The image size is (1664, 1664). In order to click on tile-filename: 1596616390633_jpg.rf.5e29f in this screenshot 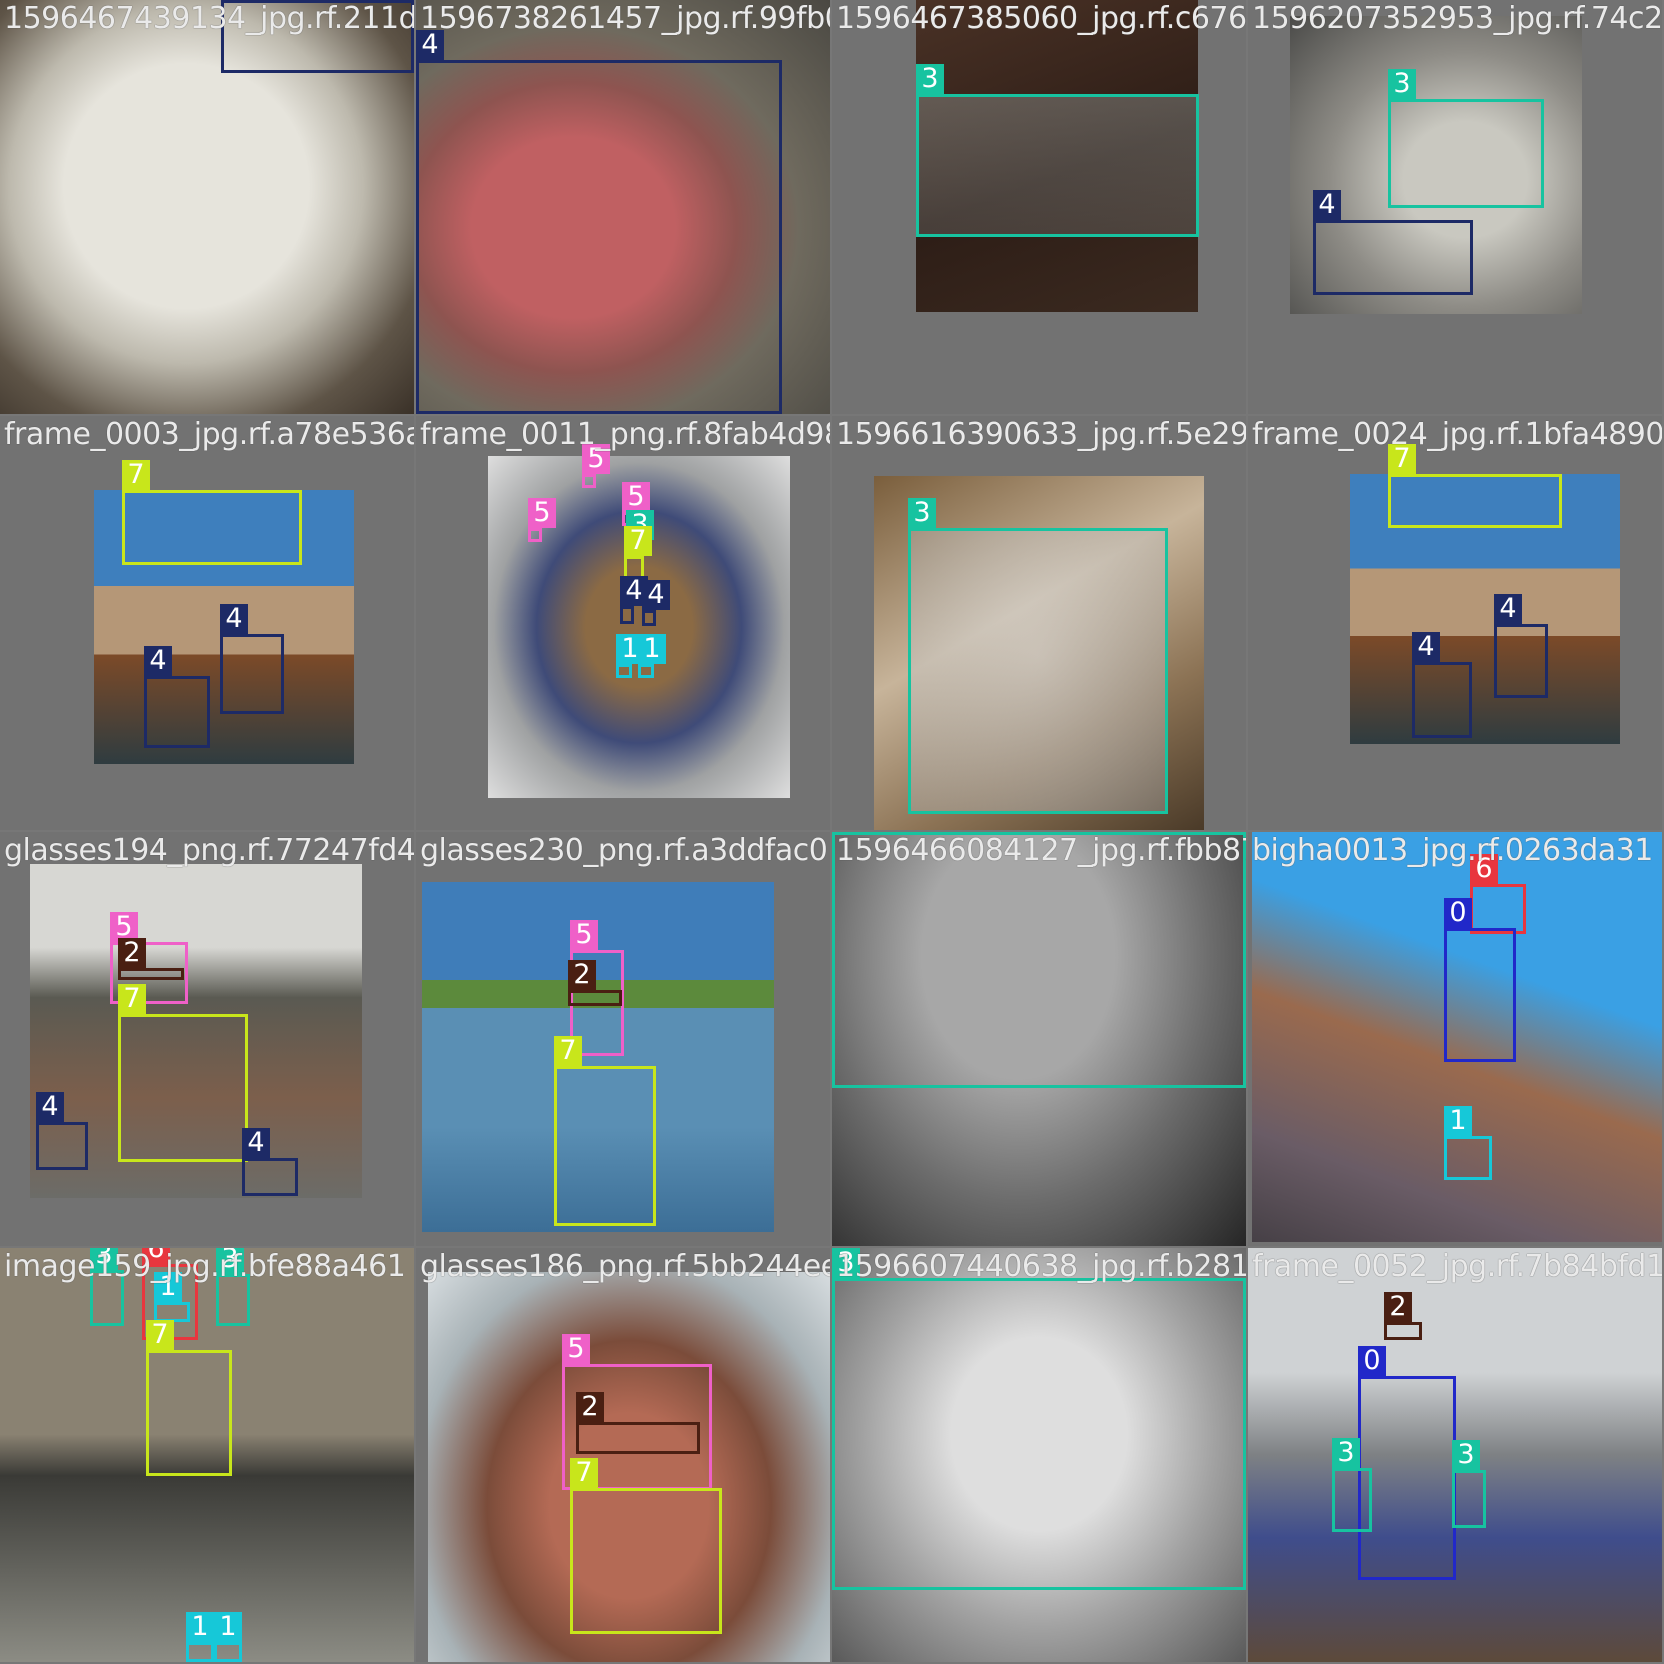, I will do `click(1041, 434)`.